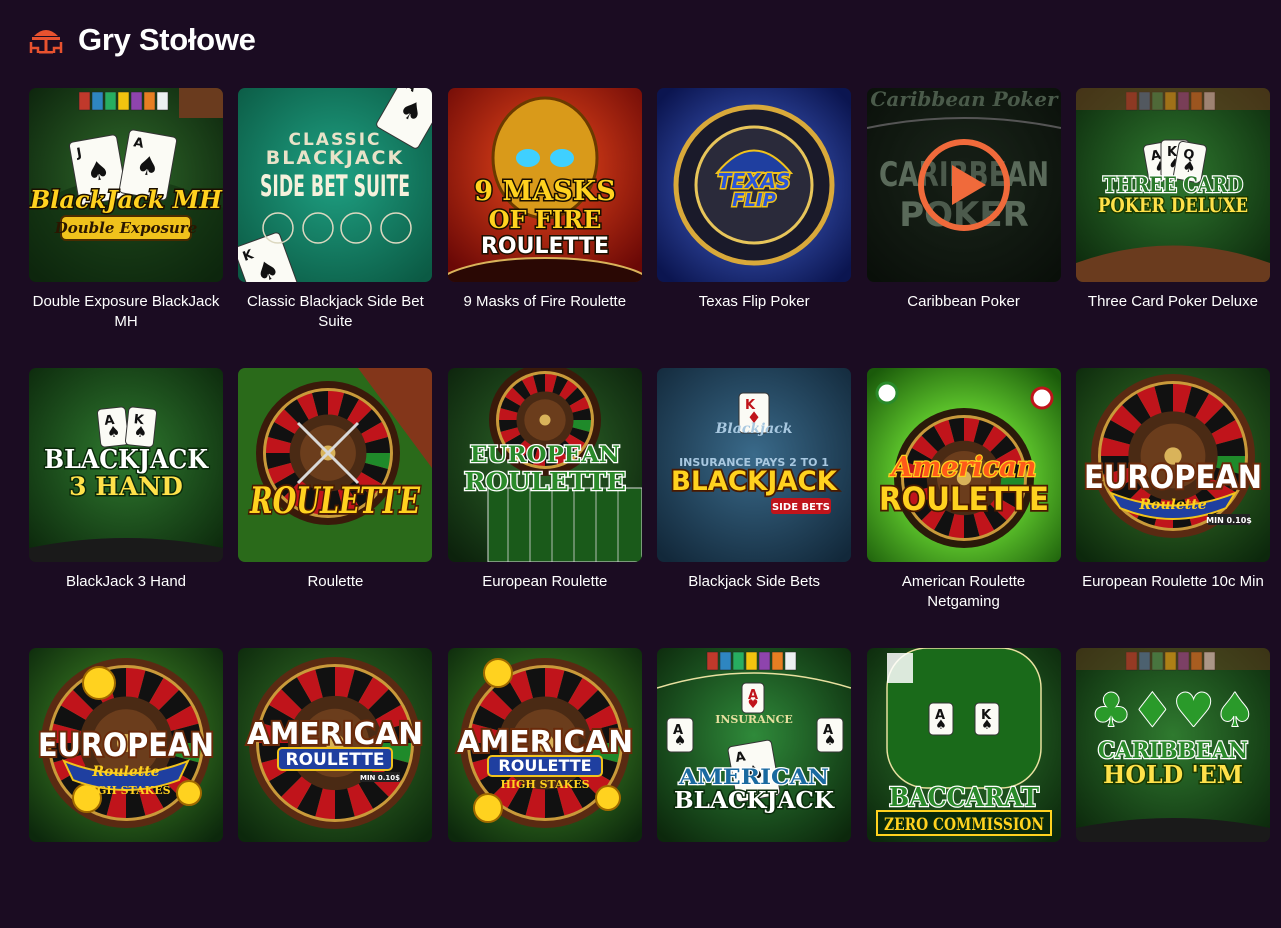 The height and width of the screenshot is (928, 1281). I want to click on svg-text: SIDE BETS, so click(801, 507).